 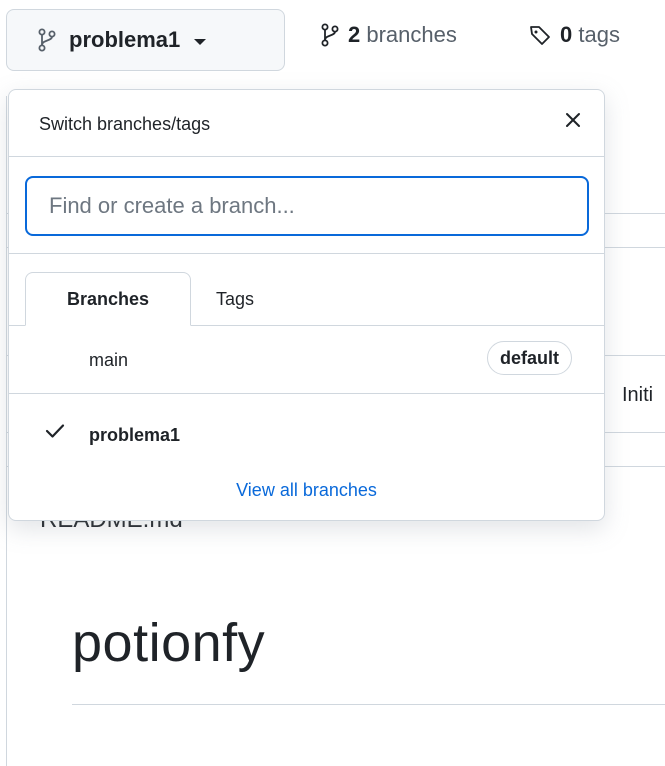 I want to click on tab-tags: Tags, so click(x=235, y=299).